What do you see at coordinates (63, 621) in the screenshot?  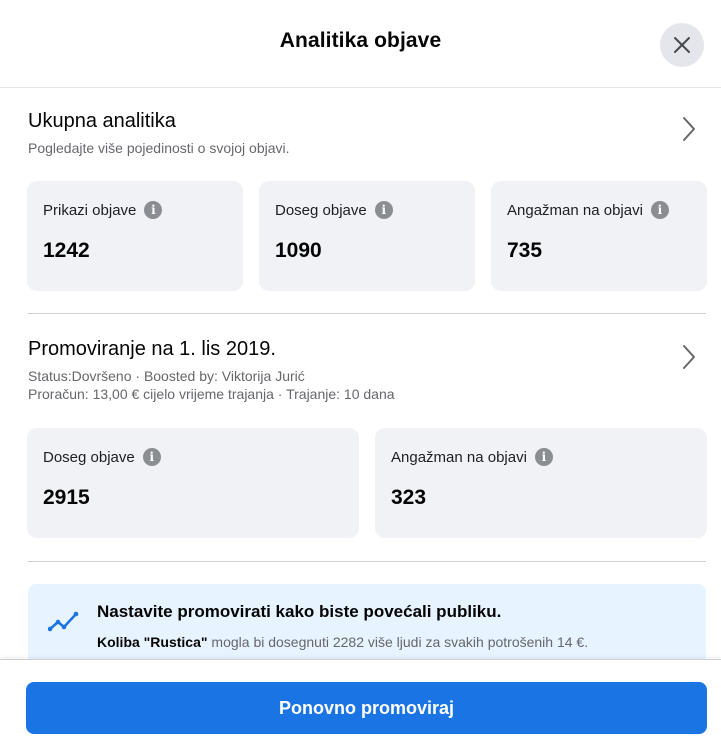 I see `trend-up-icon` at bounding box center [63, 621].